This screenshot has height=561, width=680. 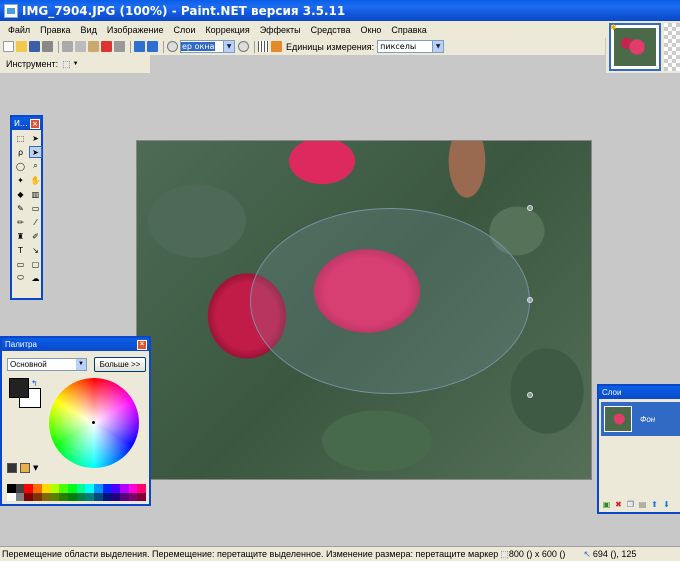 What do you see at coordinates (20, 166) in the screenshot?
I see `ellipse-select-icon: ◯` at bounding box center [20, 166].